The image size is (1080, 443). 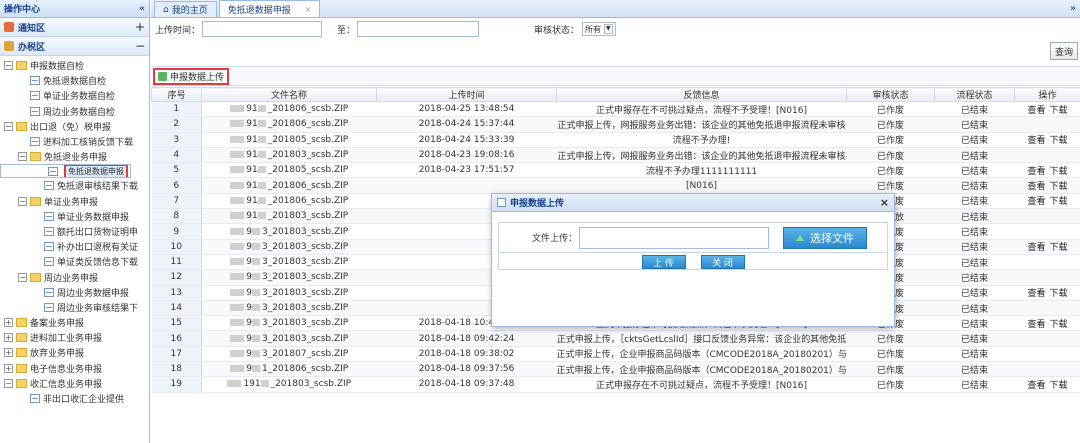 I want to click on file-suffix: _201806_scsb.ZIP, so click(x=308, y=124).